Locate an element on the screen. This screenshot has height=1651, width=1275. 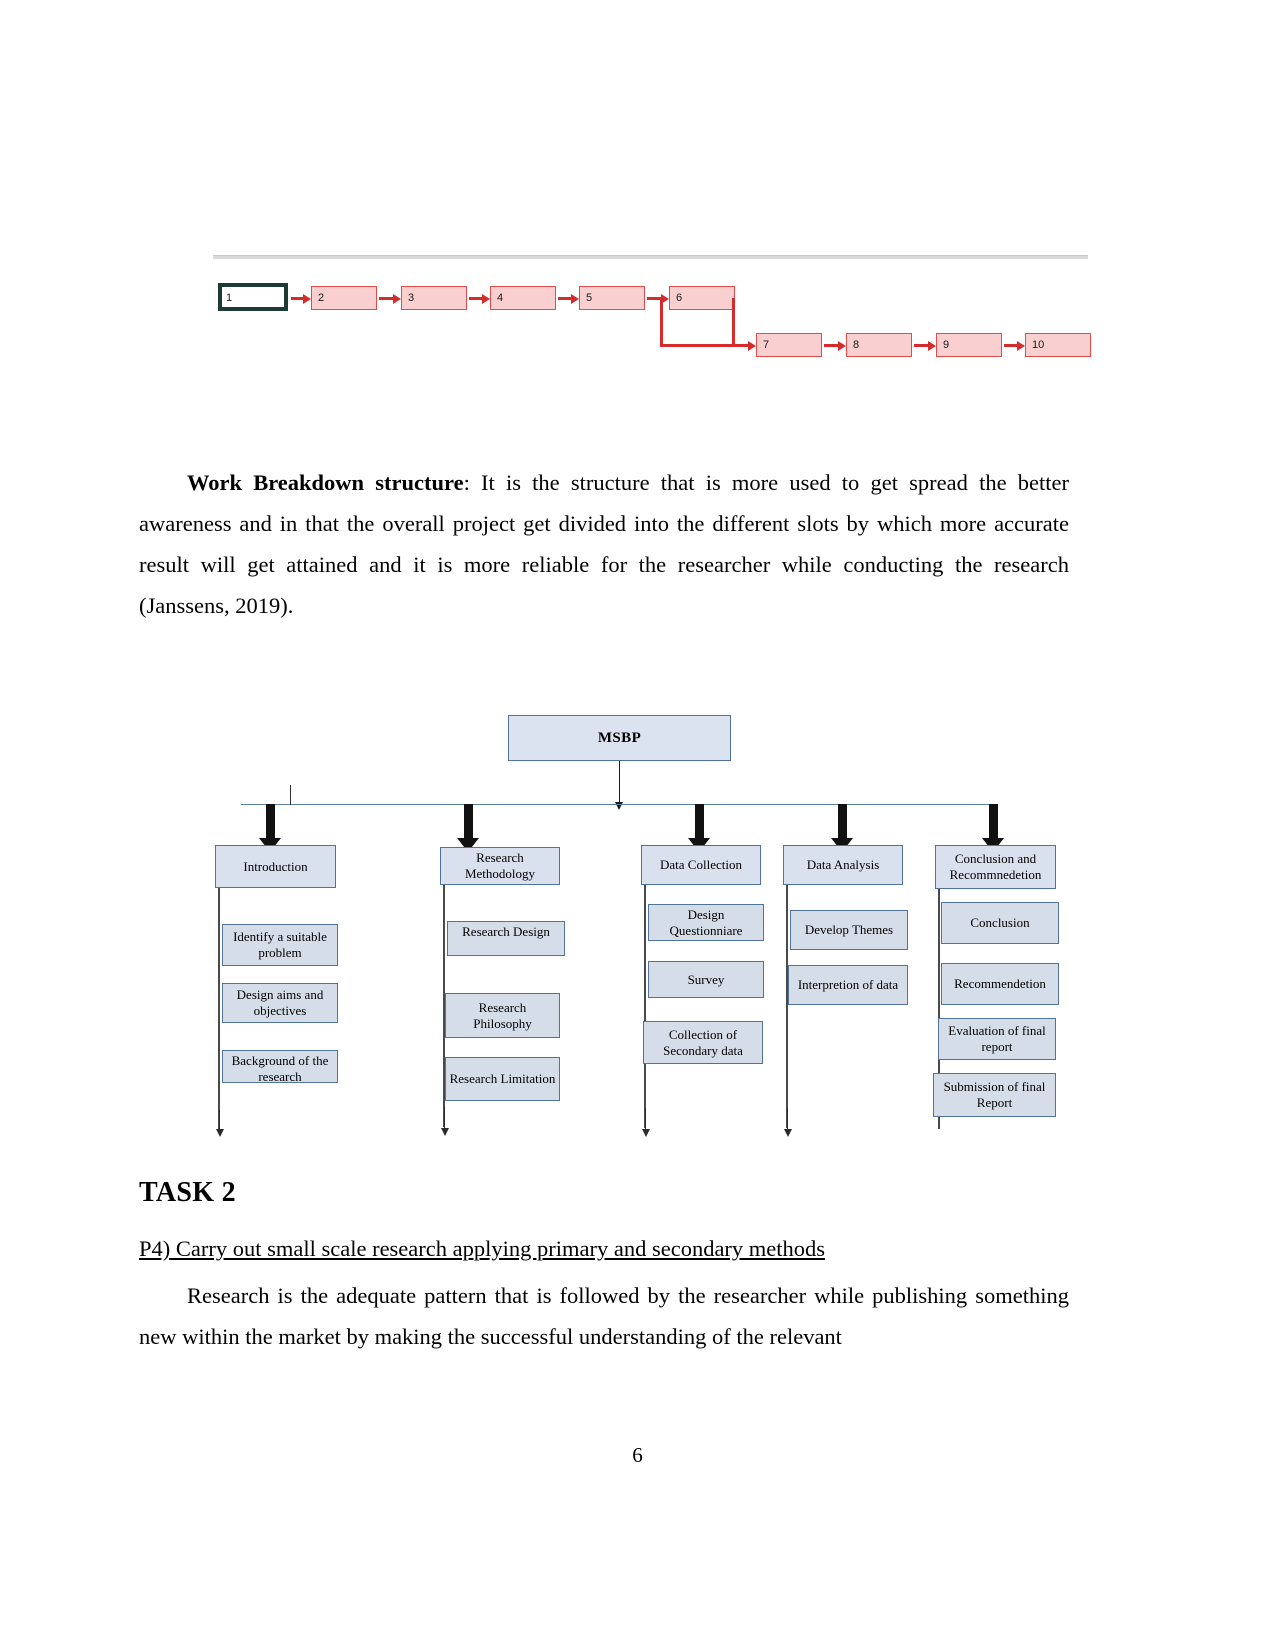
wbs-item-background-research: Background of the research is located at coordinates (280, 1066).